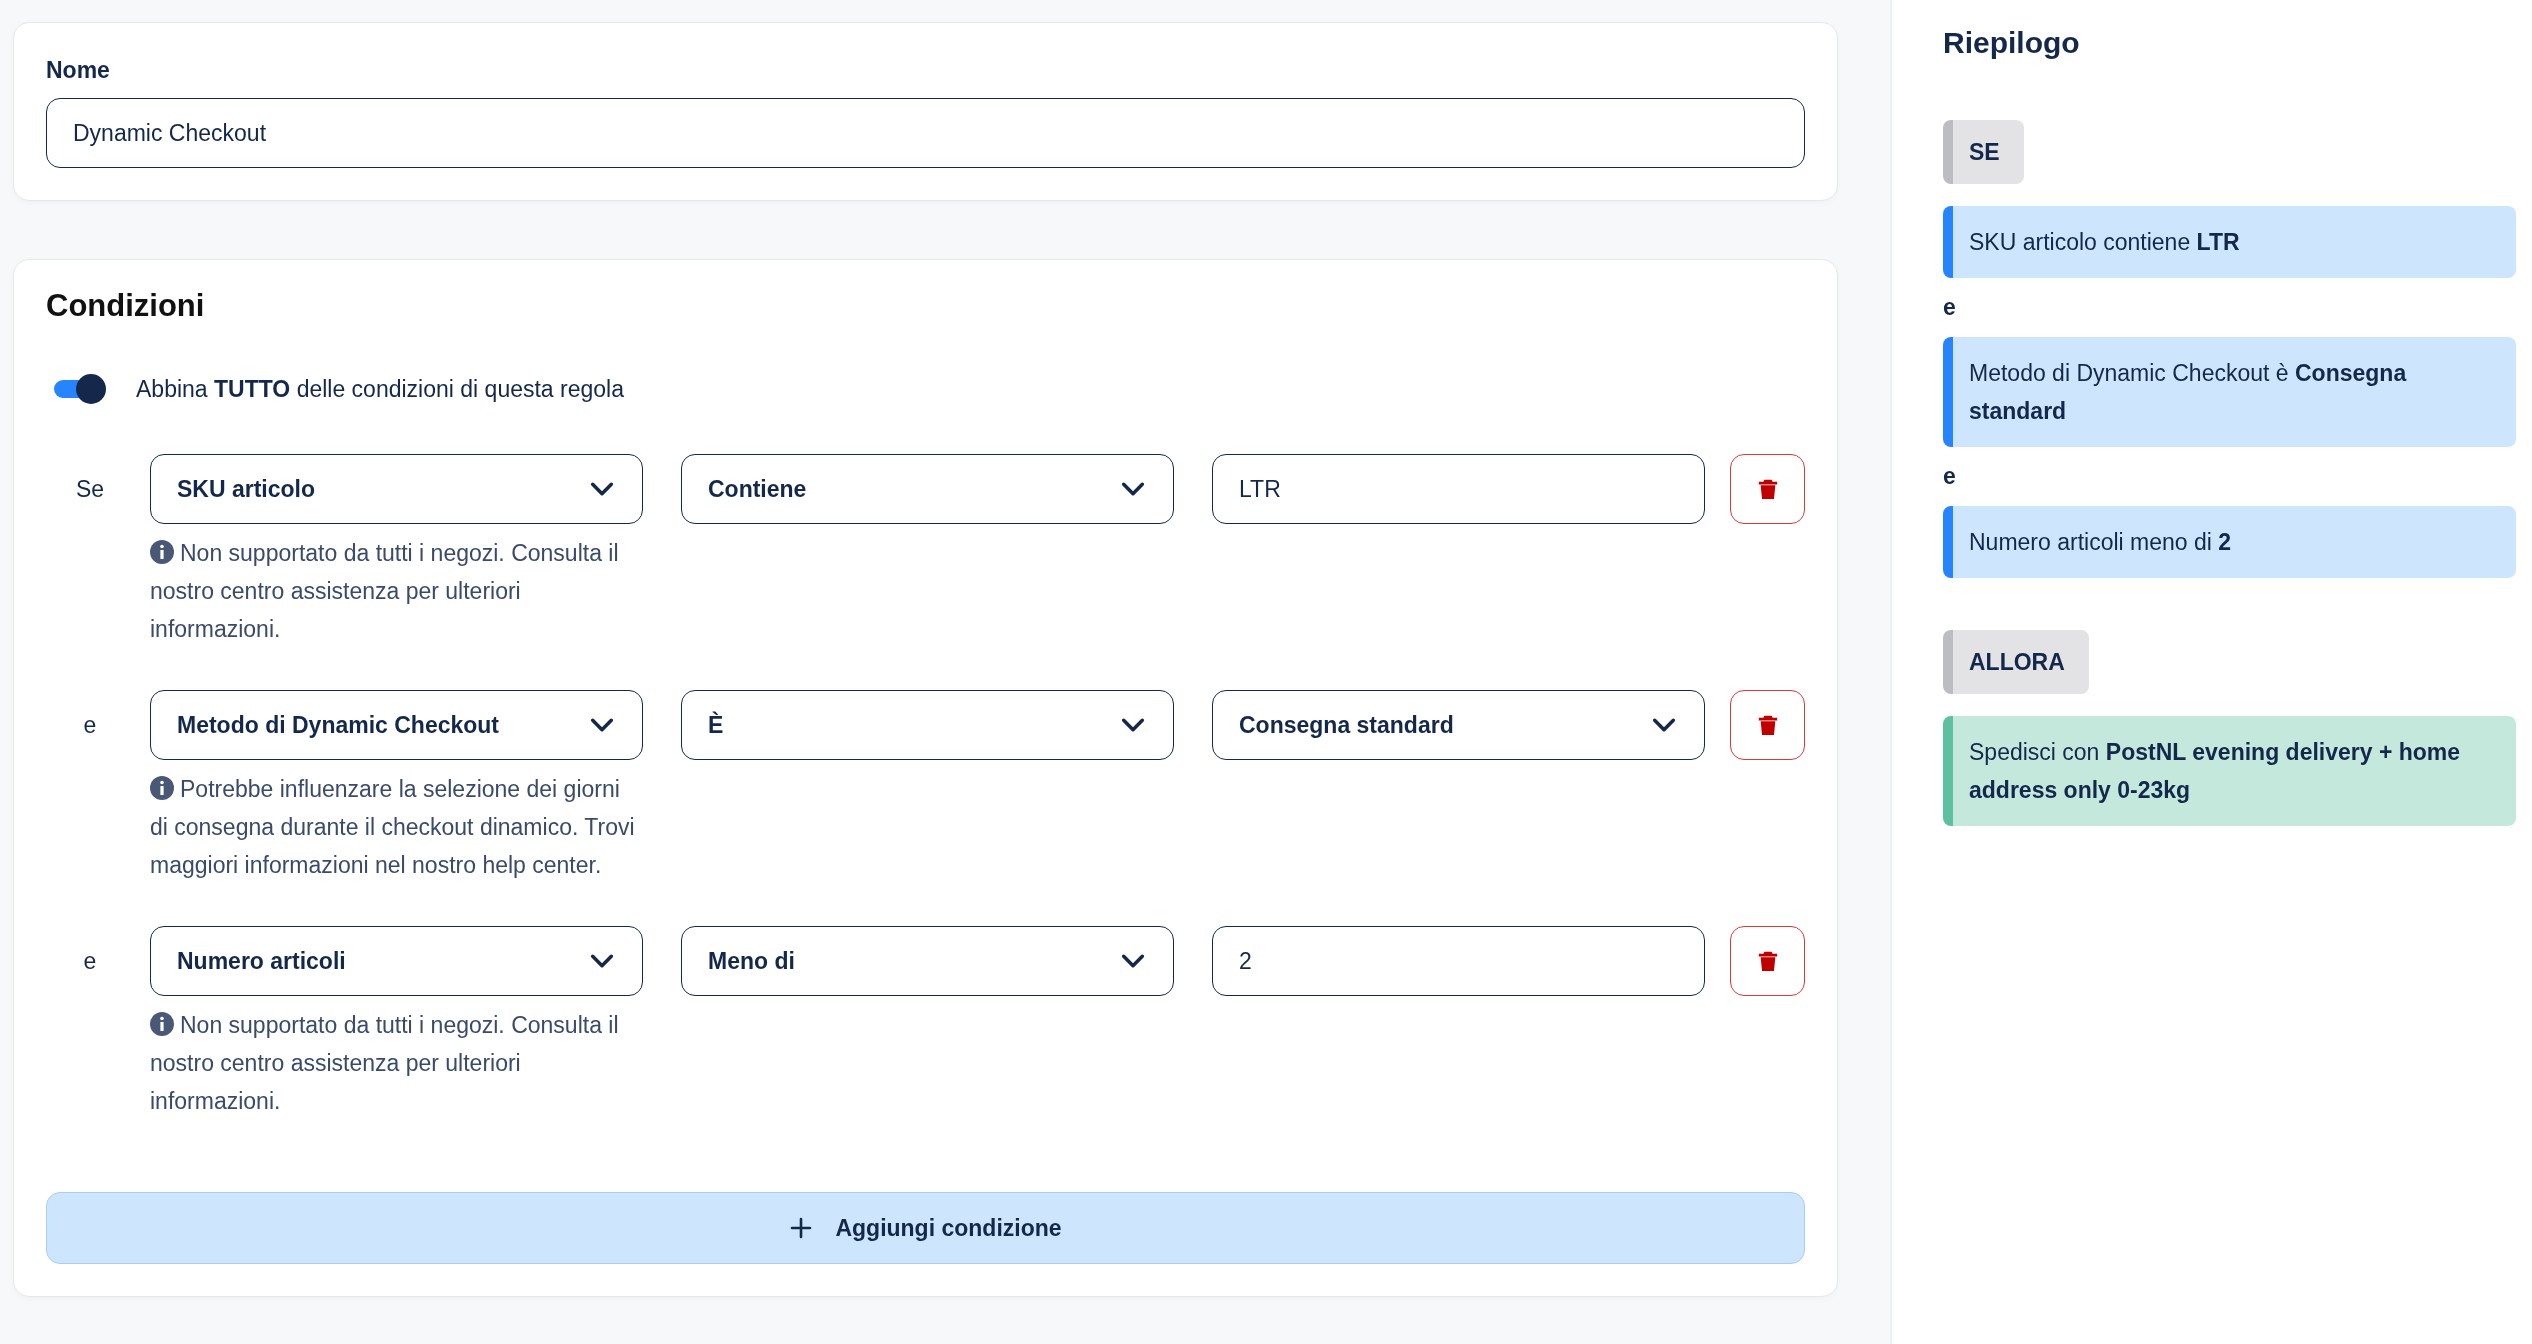  I want to click on section-title: Condizioni, so click(126, 306).